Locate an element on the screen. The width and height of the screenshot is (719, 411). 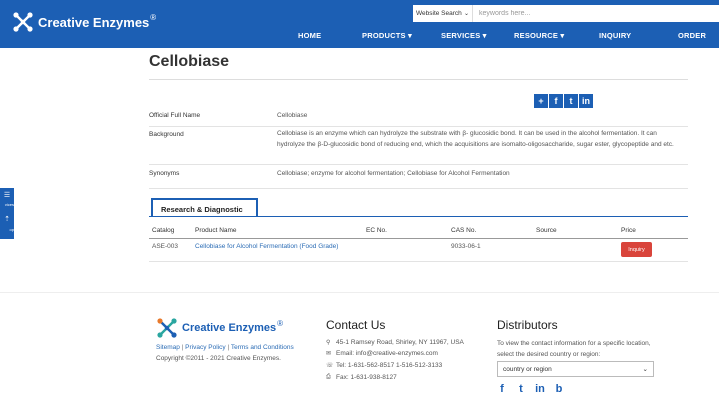
country-select-value: country or region is located at coordinates (527, 369).